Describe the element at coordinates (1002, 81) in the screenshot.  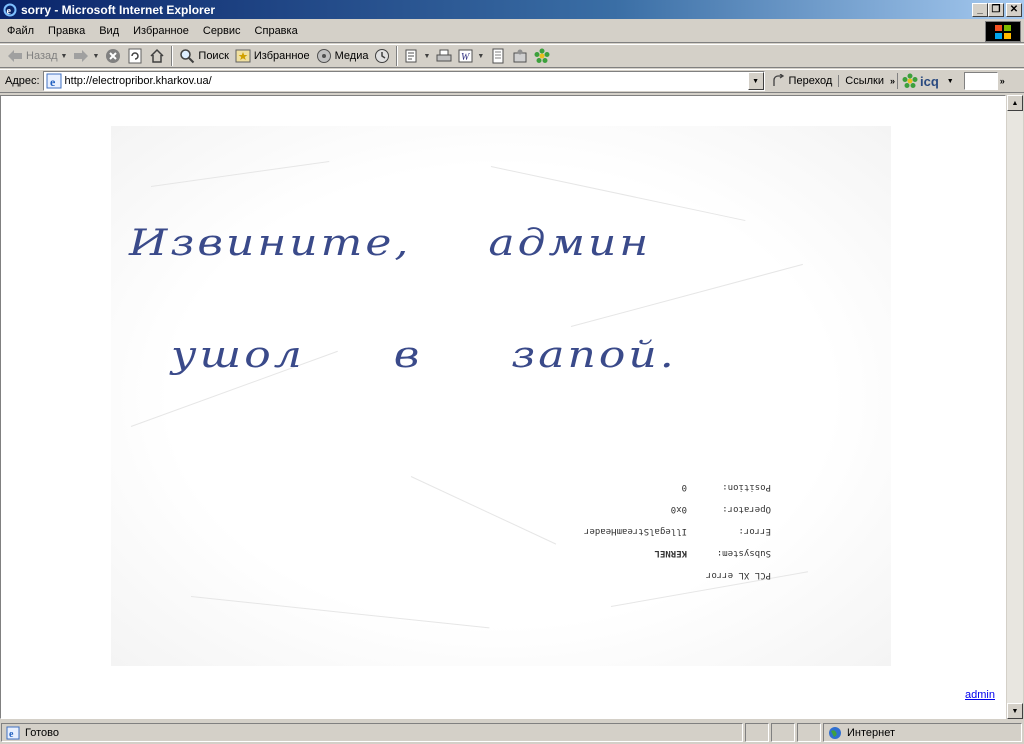
I see `icq-chevron-icon: »` at that location.